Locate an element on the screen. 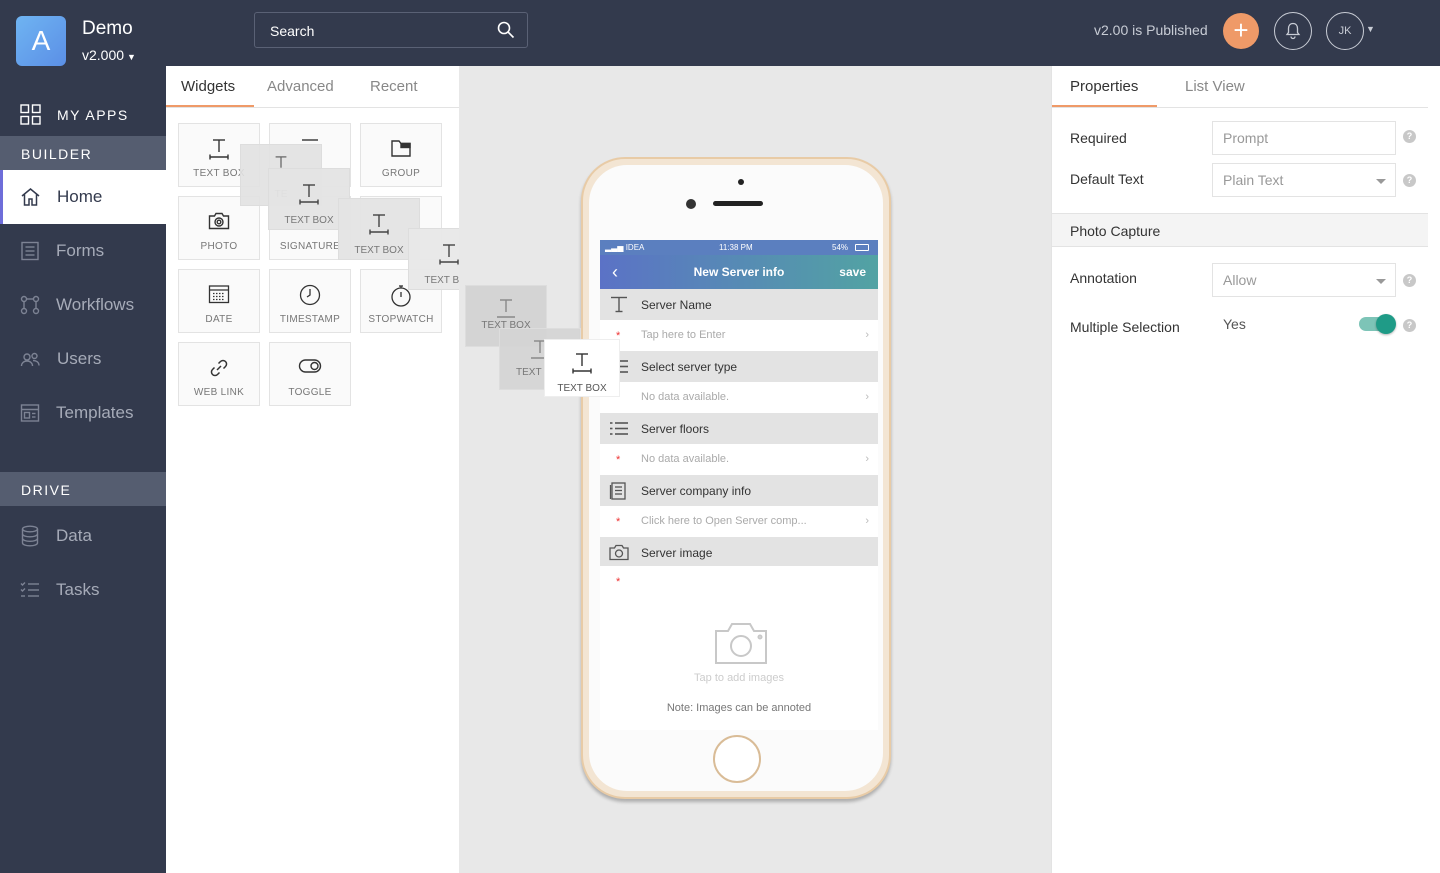  sidebar-item-home: Home is located at coordinates (83, 197).